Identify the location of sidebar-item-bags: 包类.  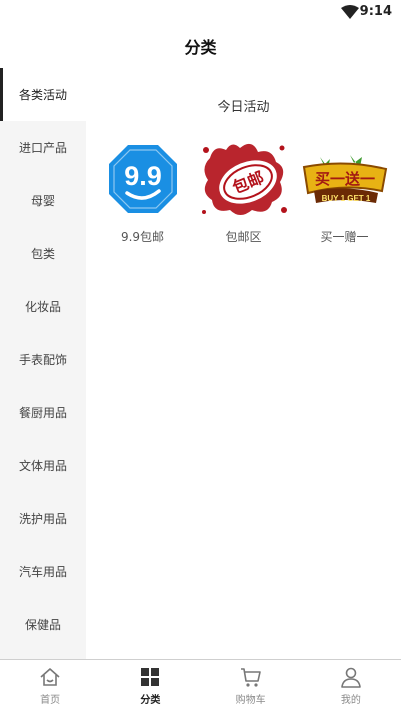
(43, 253).